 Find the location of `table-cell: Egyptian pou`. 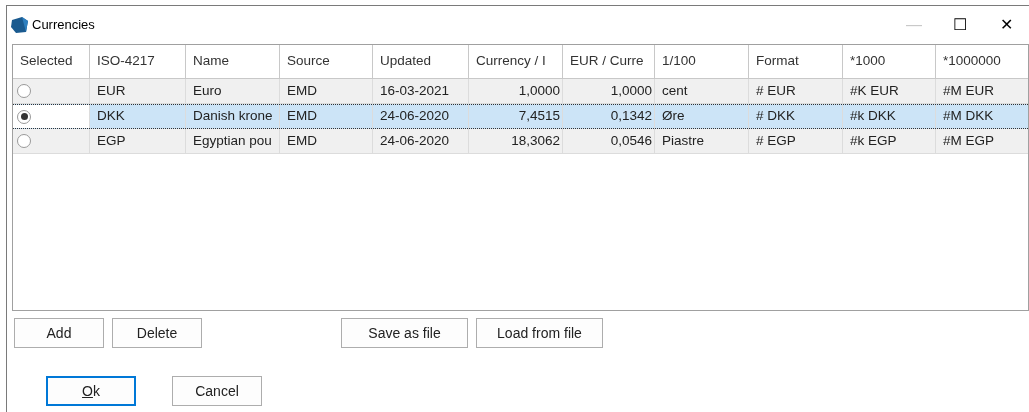

table-cell: Egyptian pou is located at coordinates (233, 141).